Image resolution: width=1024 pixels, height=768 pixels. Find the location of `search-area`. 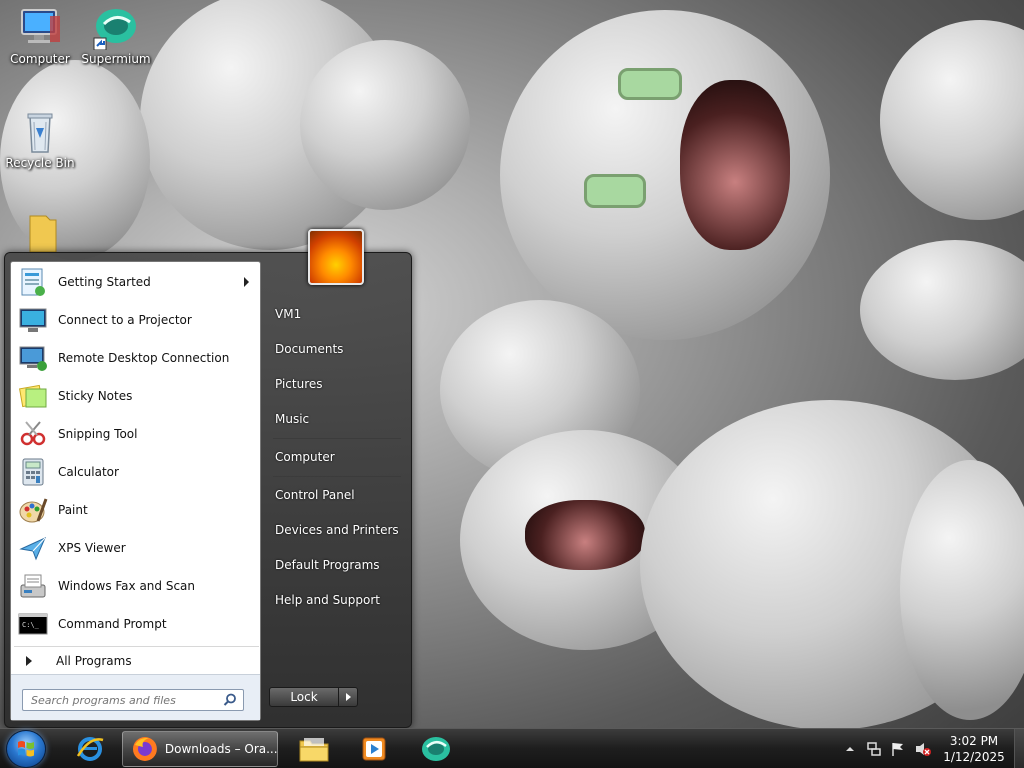

search-area is located at coordinates (135, 697).